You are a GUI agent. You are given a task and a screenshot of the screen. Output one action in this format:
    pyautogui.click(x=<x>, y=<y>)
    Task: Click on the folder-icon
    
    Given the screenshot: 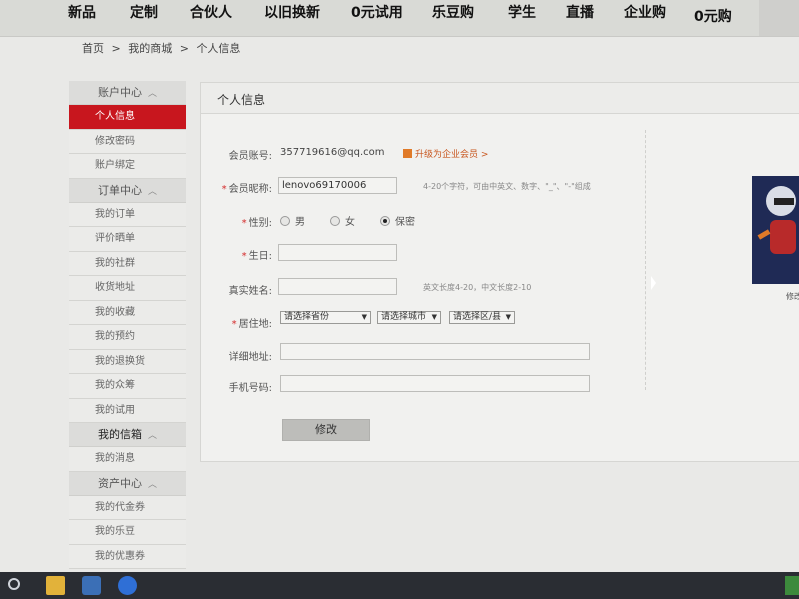 What is the action you would take?
    pyautogui.click(x=55, y=585)
    